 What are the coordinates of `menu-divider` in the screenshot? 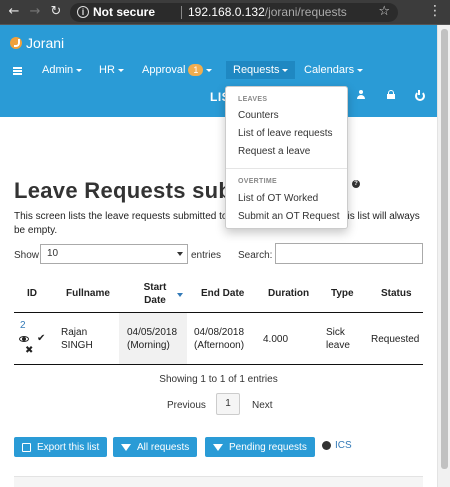 It's located at (286, 168).